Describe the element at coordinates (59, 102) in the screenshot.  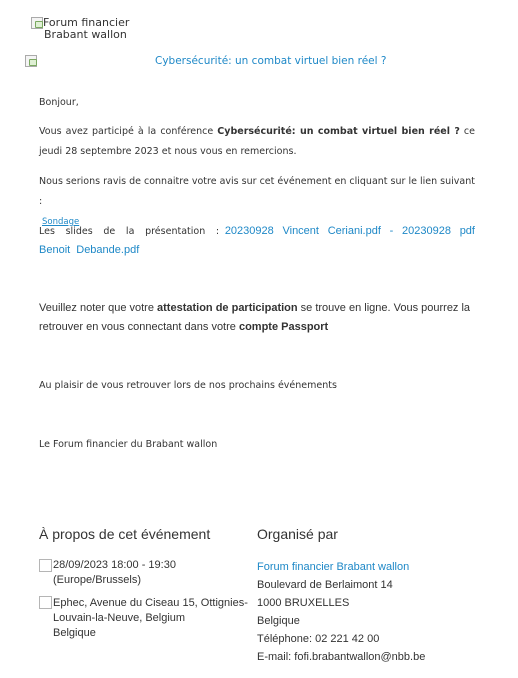
I see `greeting: Bonjour,` at that location.